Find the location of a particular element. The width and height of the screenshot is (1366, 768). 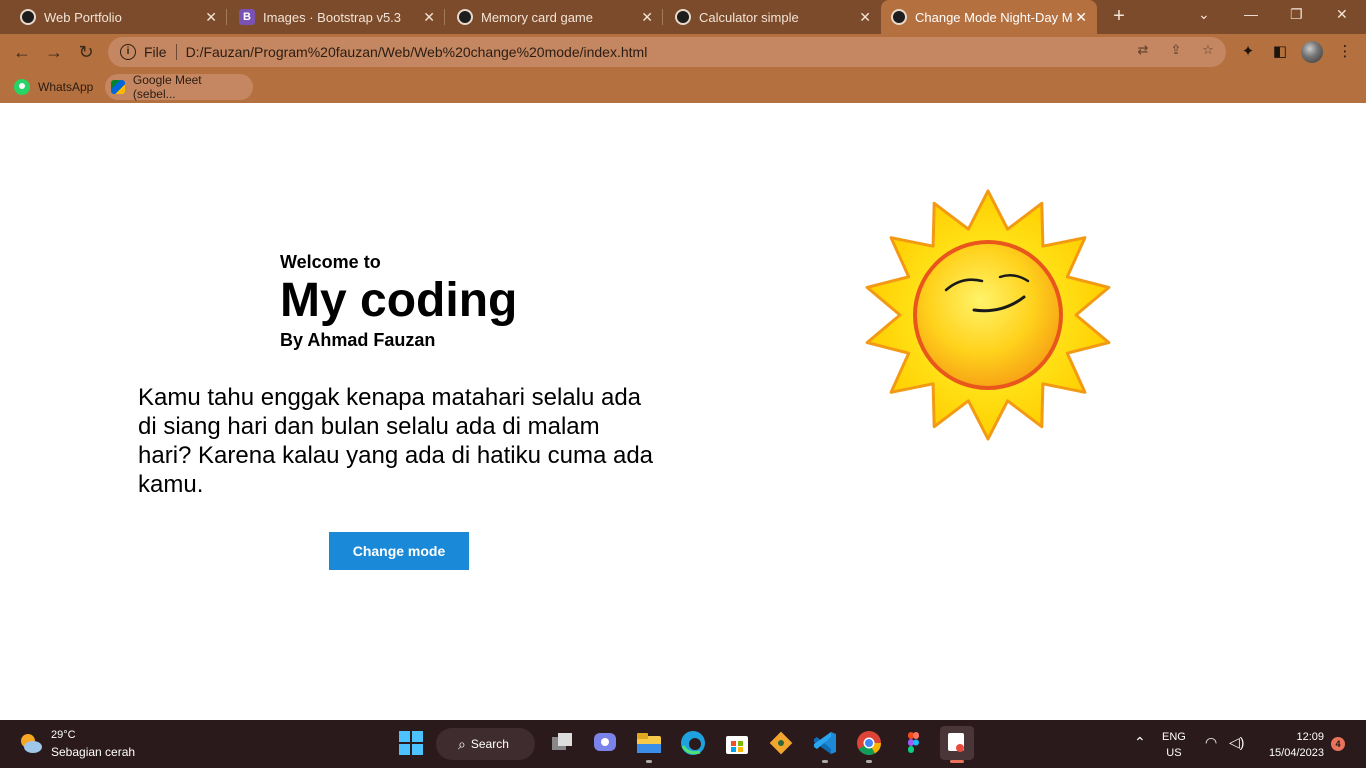

minimize-icon: — is located at coordinates (1251, 14).